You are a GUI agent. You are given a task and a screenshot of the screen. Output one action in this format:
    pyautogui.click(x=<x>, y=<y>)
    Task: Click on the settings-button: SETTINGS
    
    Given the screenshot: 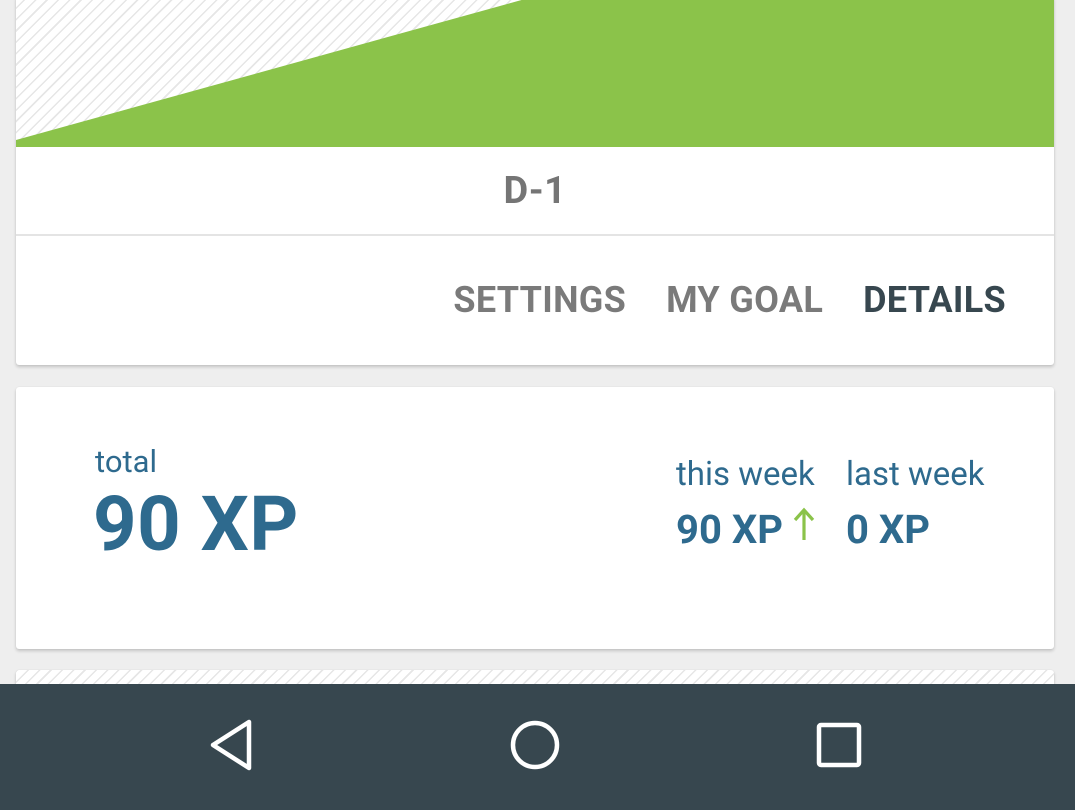 What is the action you would take?
    pyautogui.click(x=539, y=300)
    